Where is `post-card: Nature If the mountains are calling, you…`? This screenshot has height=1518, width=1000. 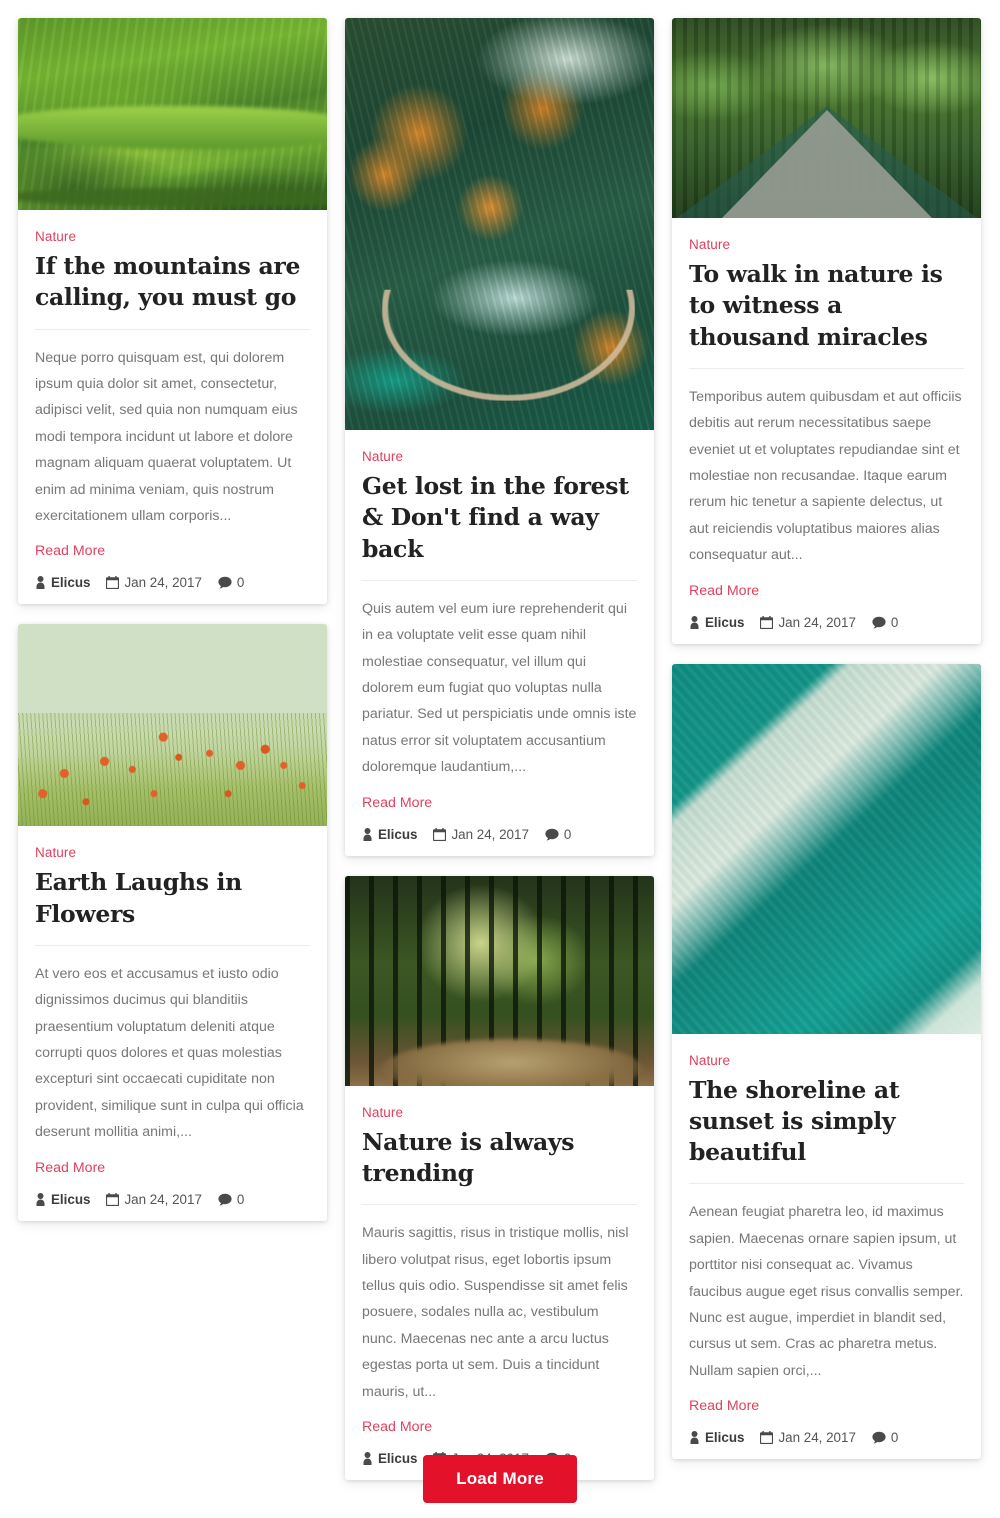
post-card: Nature If the mountains are calling, you… is located at coordinates (172, 311).